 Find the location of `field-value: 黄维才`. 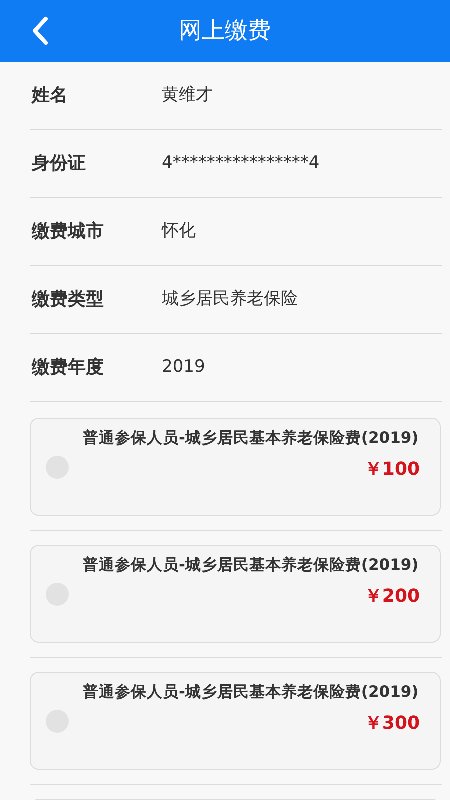

field-value: 黄维才 is located at coordinates (187, 95).